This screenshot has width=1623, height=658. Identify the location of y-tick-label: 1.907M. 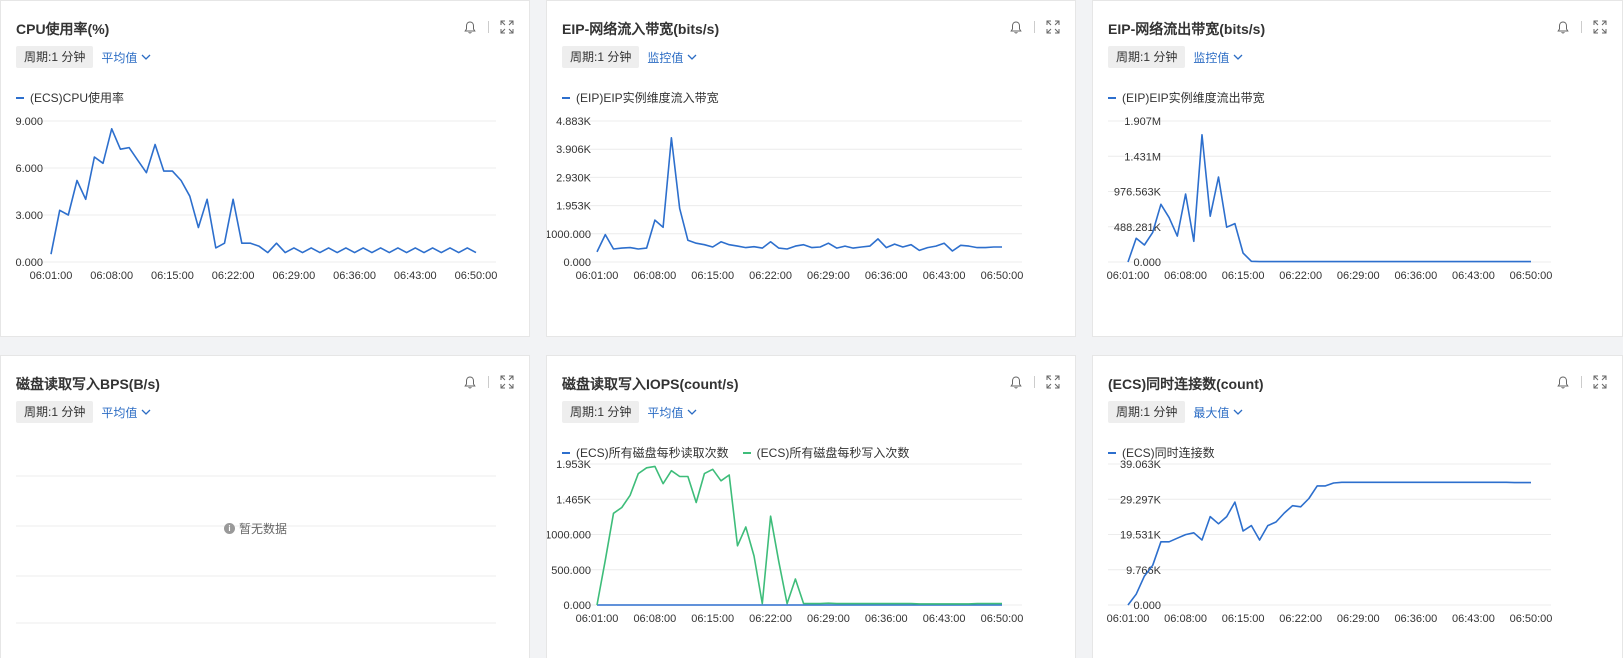
(1142, 122).